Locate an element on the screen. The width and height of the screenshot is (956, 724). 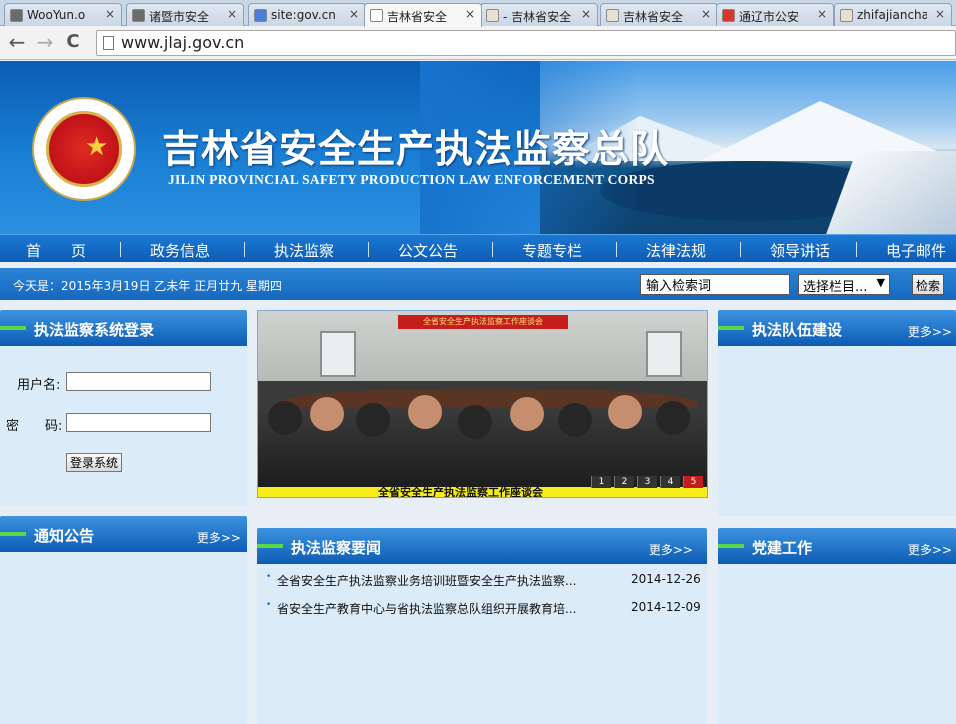
nav-item: 领导讲话 is located at coordinates (800, 250).